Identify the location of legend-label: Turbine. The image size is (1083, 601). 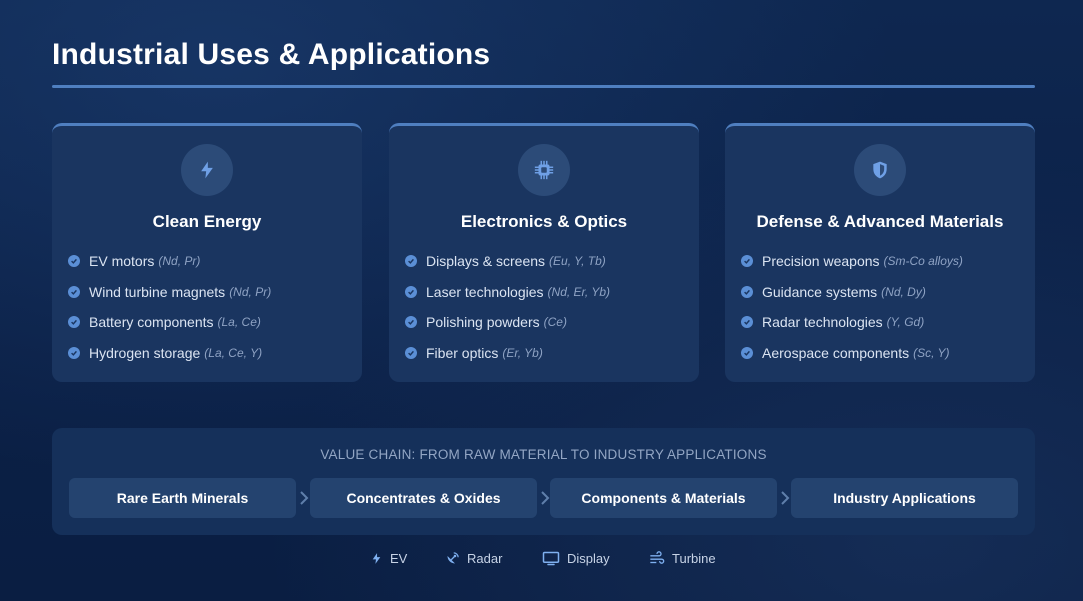
(694, 558).